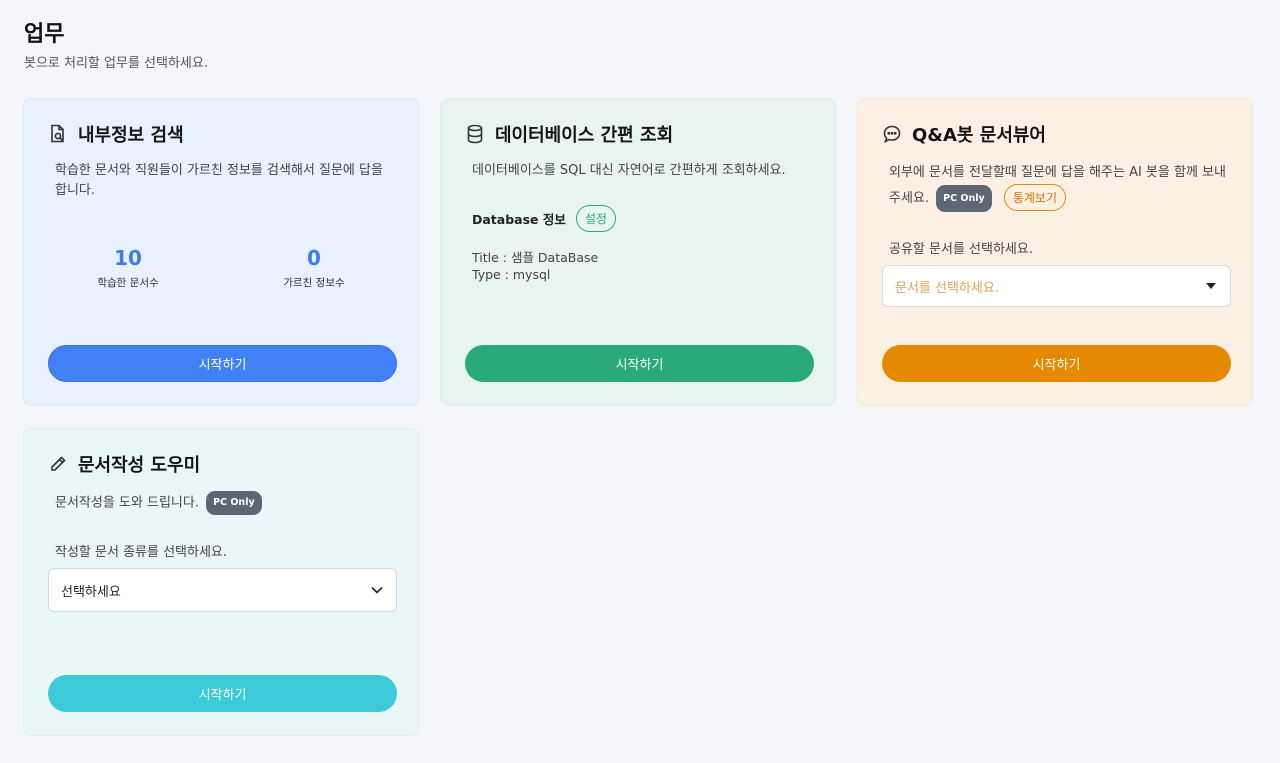  What do you see at coordinates (535, 257) in the screenshot?
I see `database-title-line: Title : 샘플 DataBase` at bounding box center [535, 257].